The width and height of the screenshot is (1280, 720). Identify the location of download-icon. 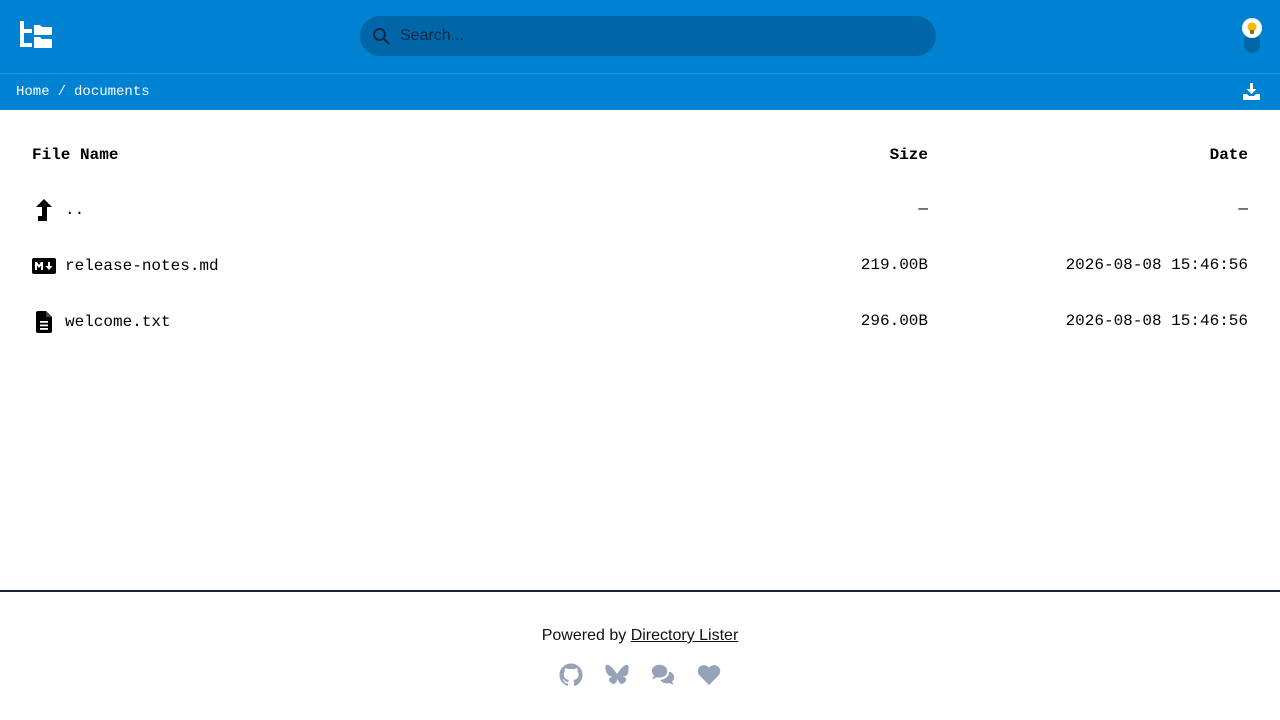
(1251, 91).